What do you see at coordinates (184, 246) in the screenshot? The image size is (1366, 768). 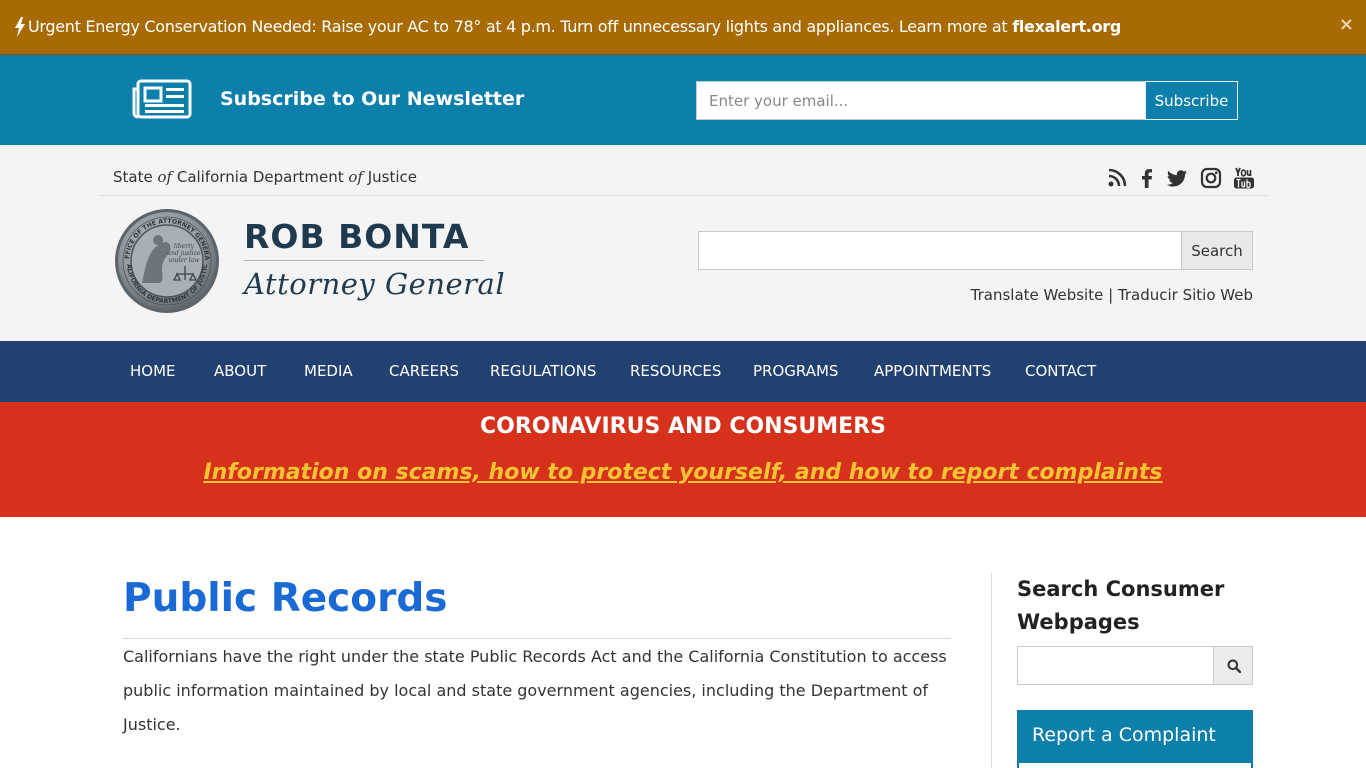 I see `svg-text: liberty` at bounding box center [184, 246].